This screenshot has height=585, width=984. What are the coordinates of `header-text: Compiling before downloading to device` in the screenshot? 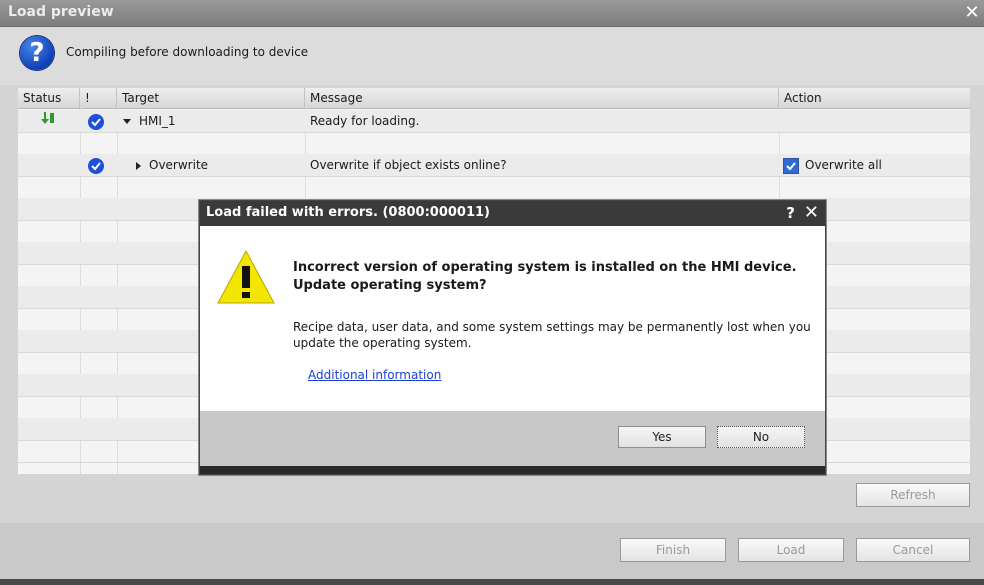 It's located at (187, 52).